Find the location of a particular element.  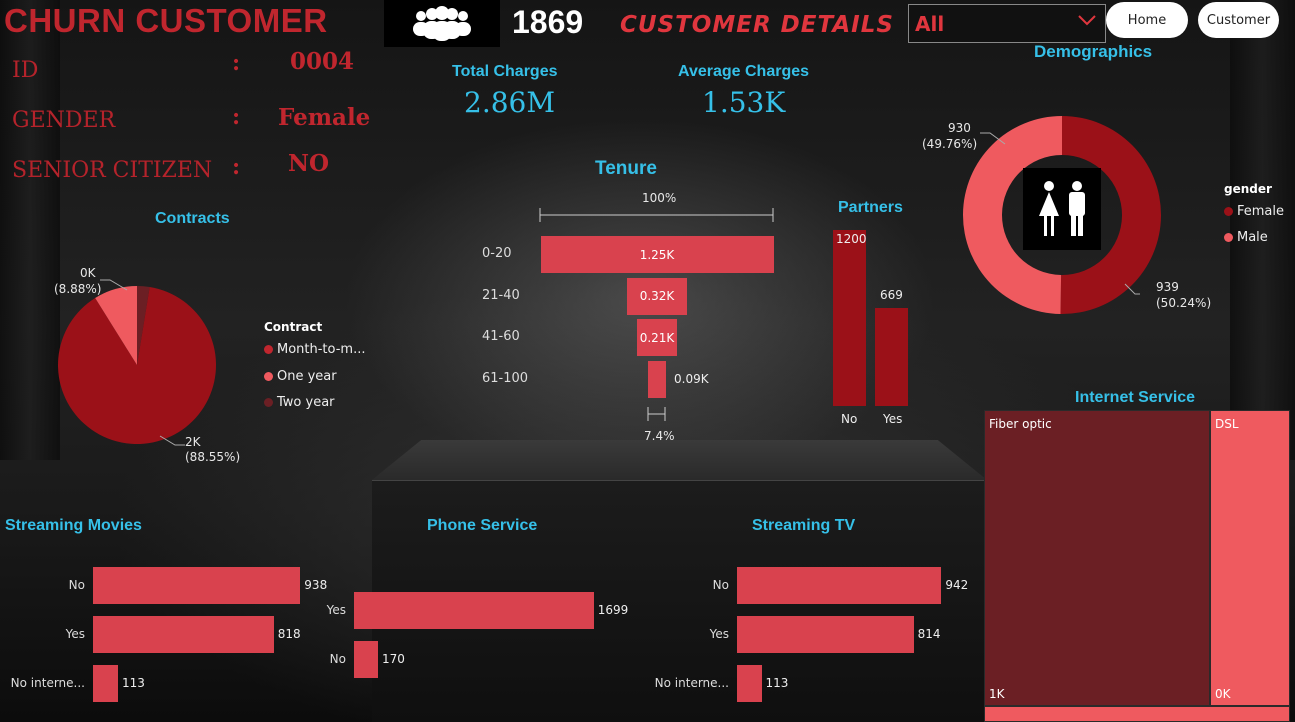

treemap-cell-dsl: DSL 0K is located at coordinates (1250, 558).